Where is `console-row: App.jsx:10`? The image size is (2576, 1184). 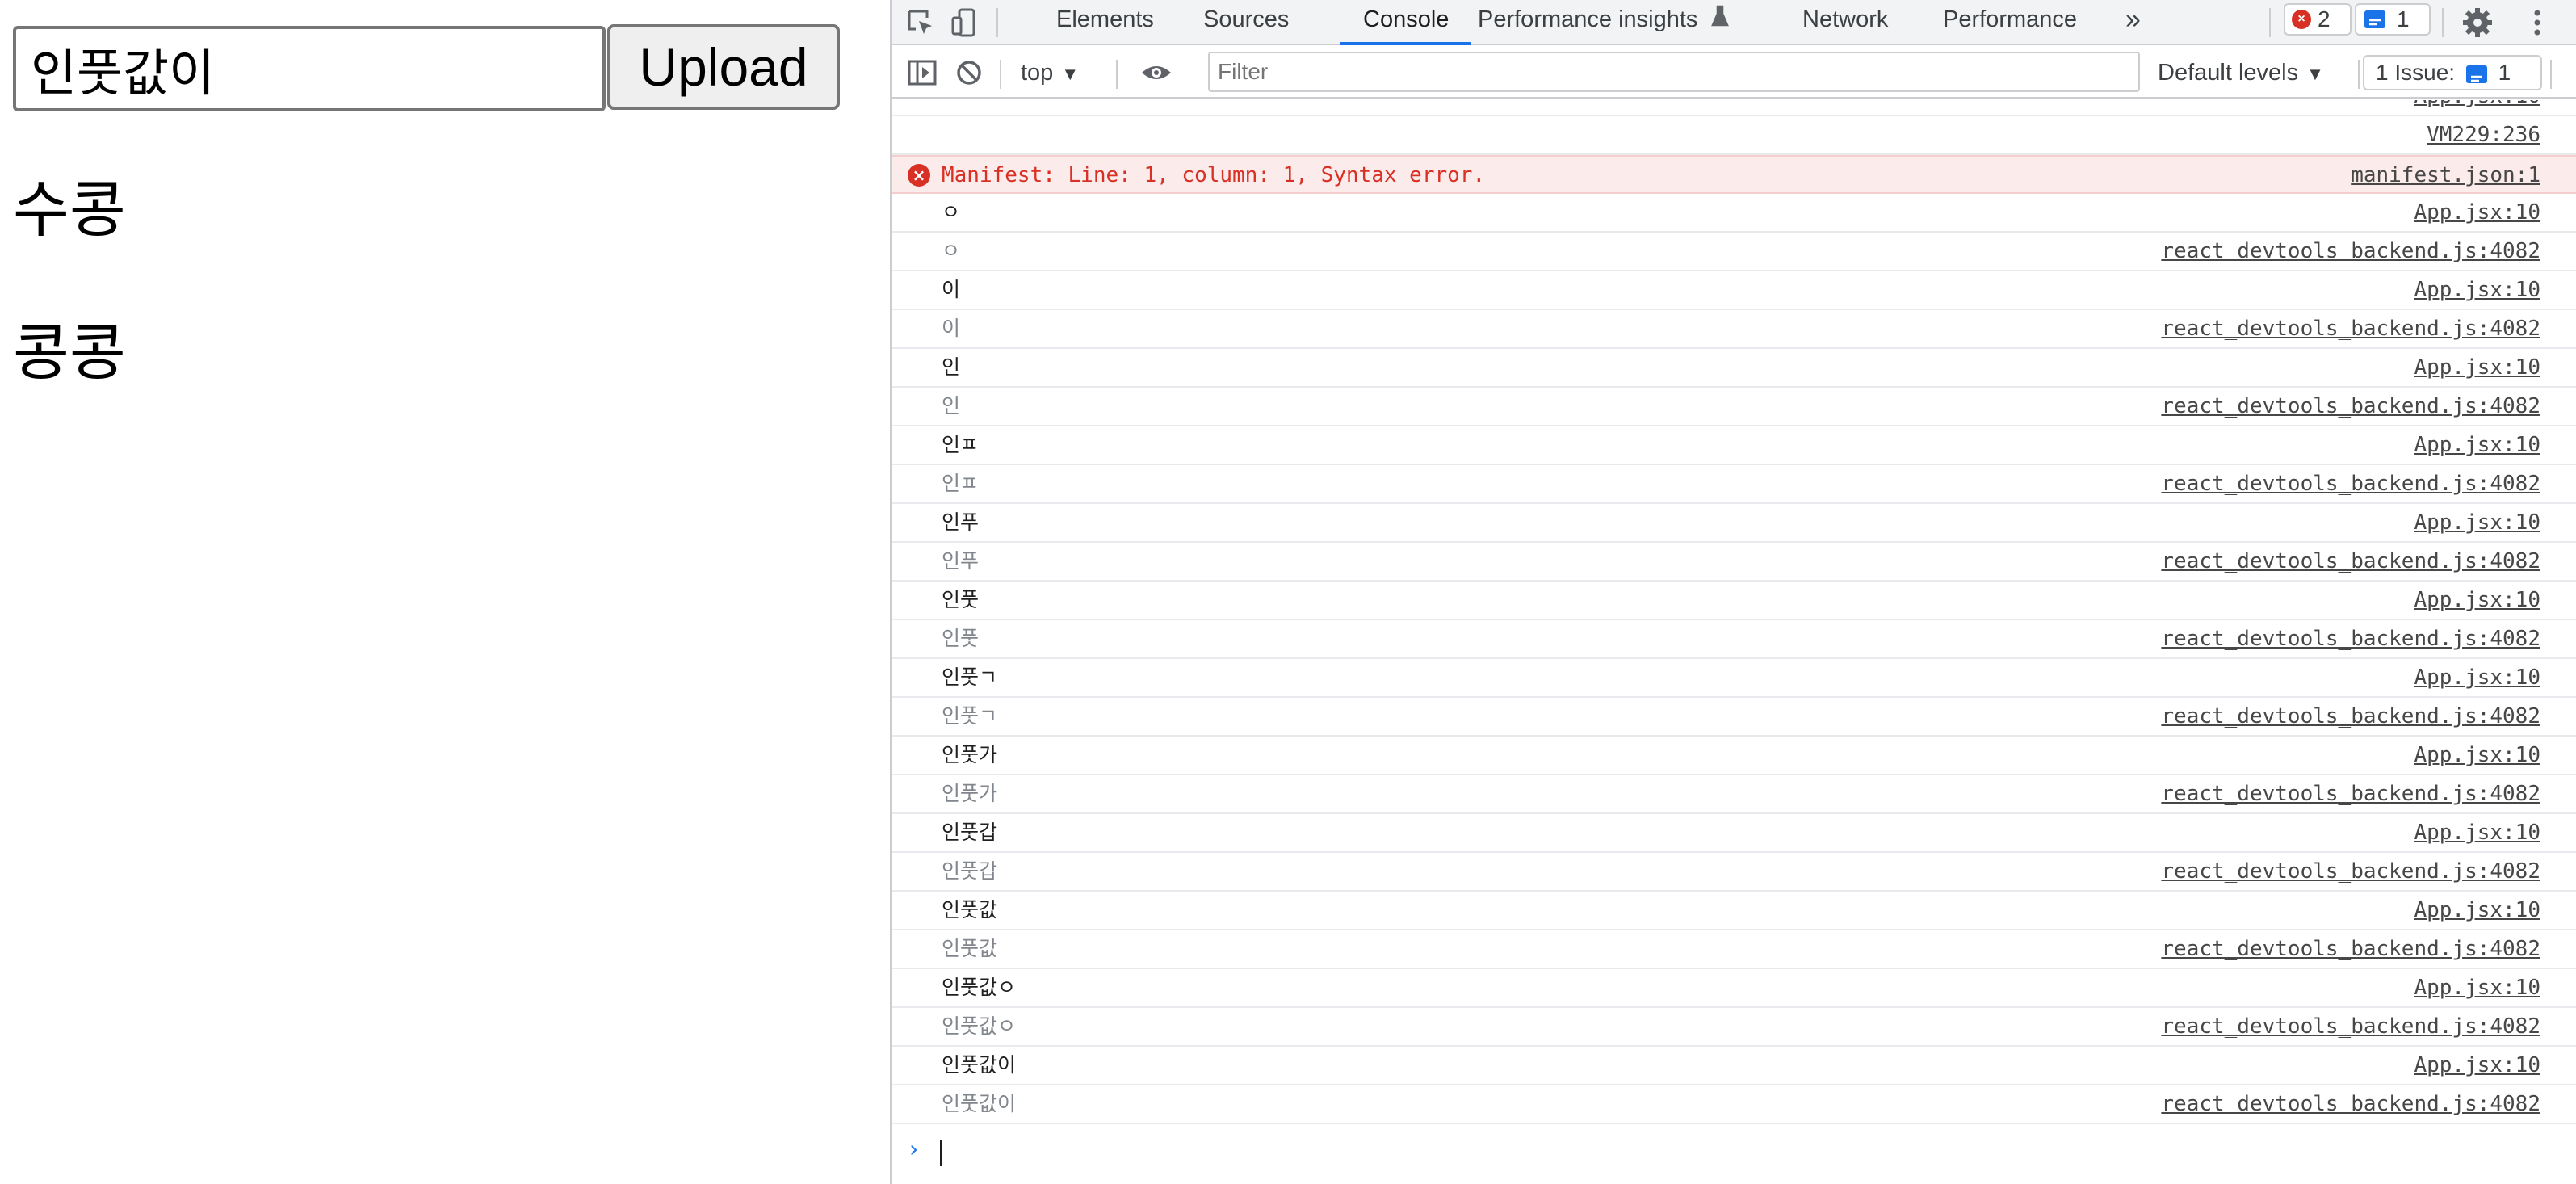 console-row: App.jsx:10 is located at coordinates (1734, 108).